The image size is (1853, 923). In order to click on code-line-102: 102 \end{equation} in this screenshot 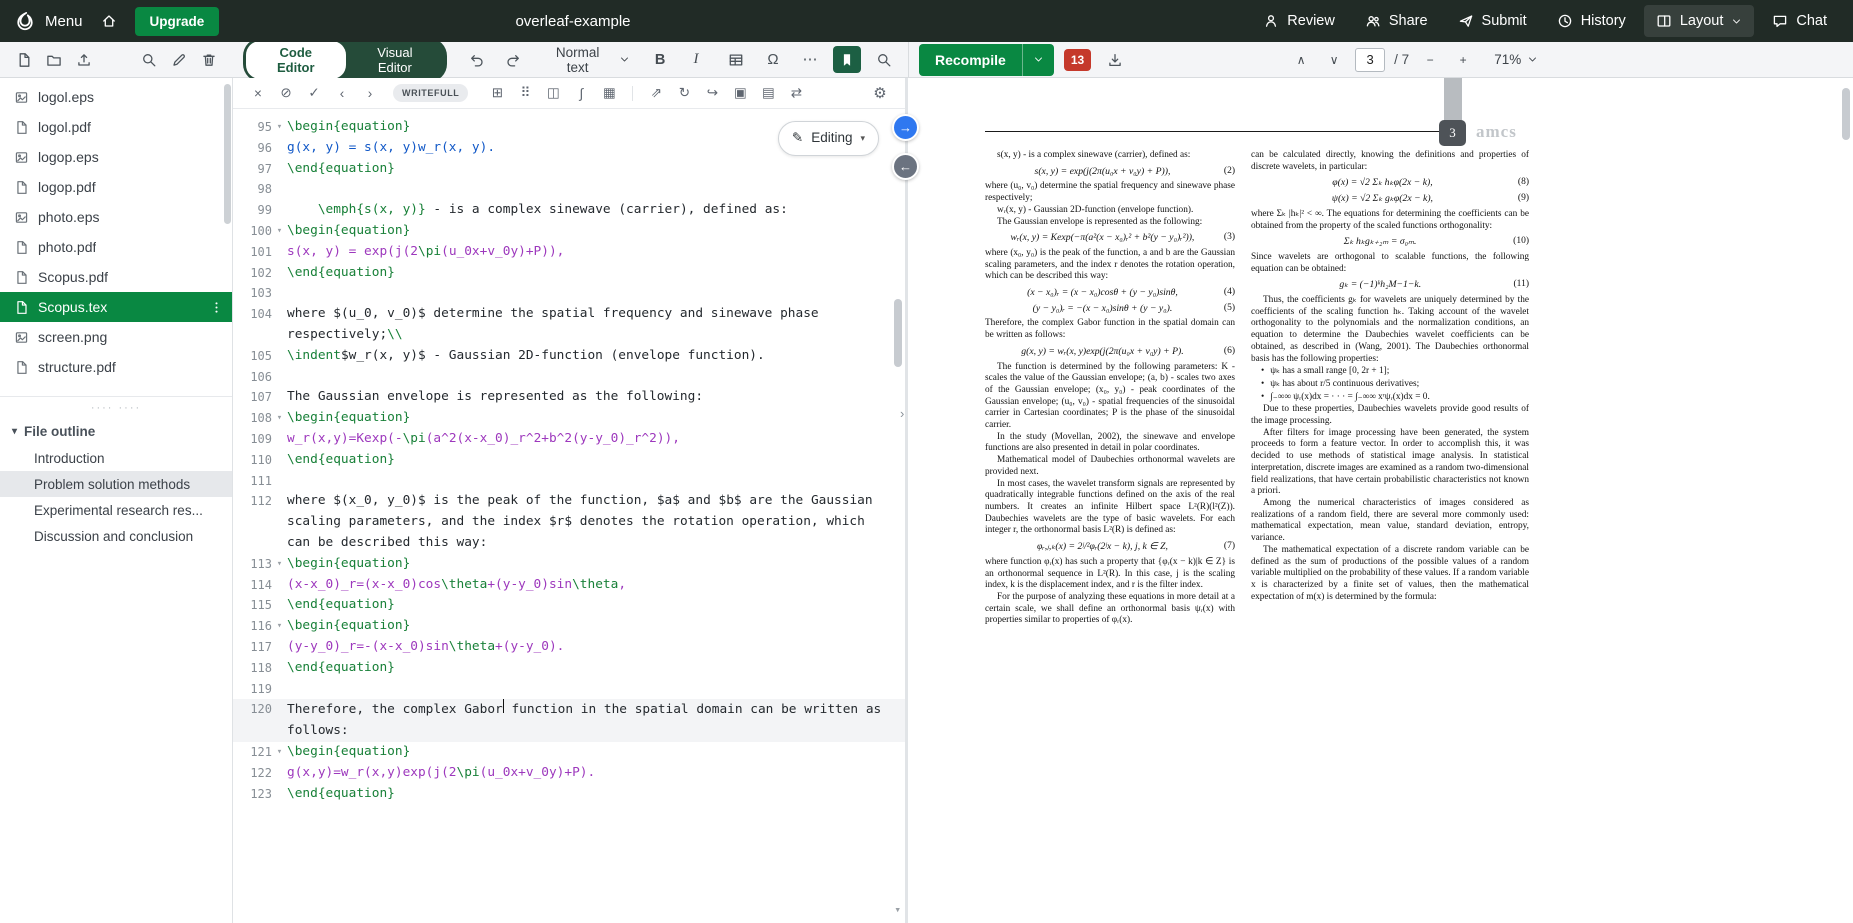, I will do `click(569, 273)`.